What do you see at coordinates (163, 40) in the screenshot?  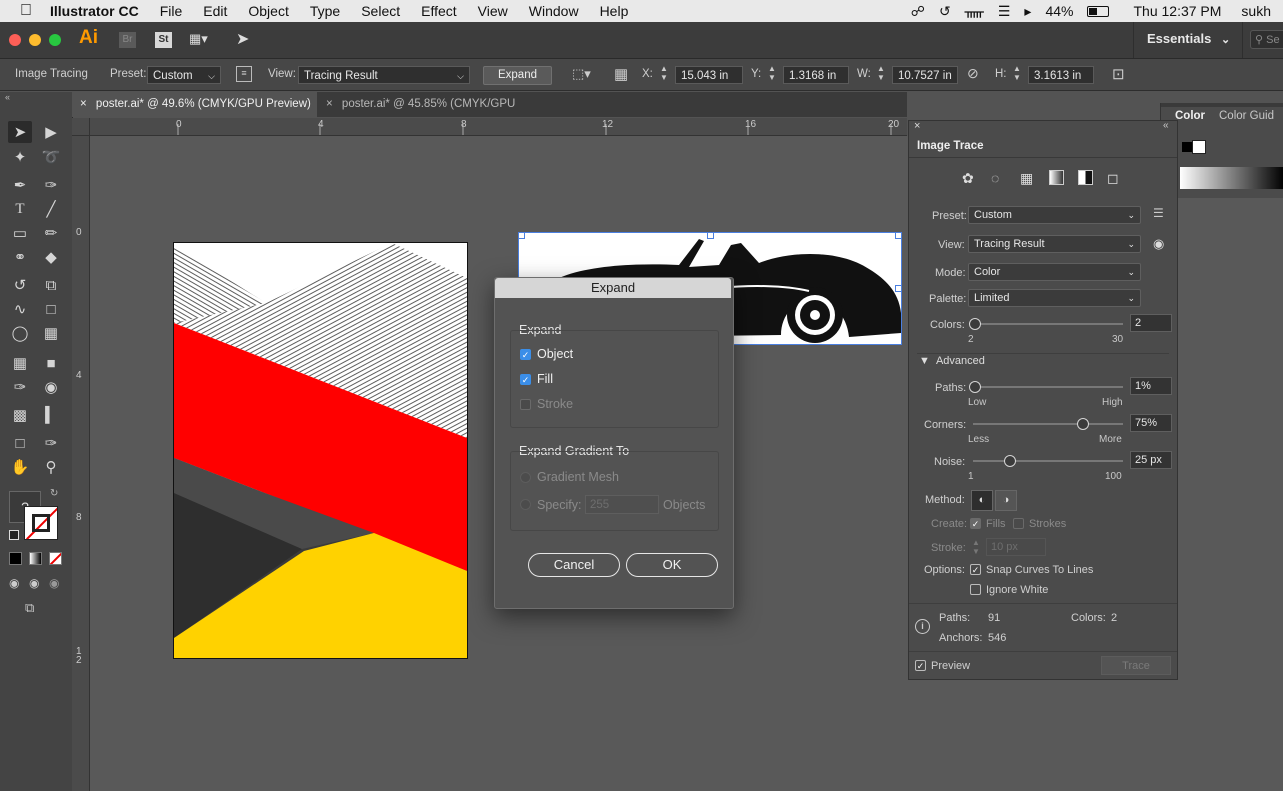 I see `stock-button: St` at bounding box center [163, 40].